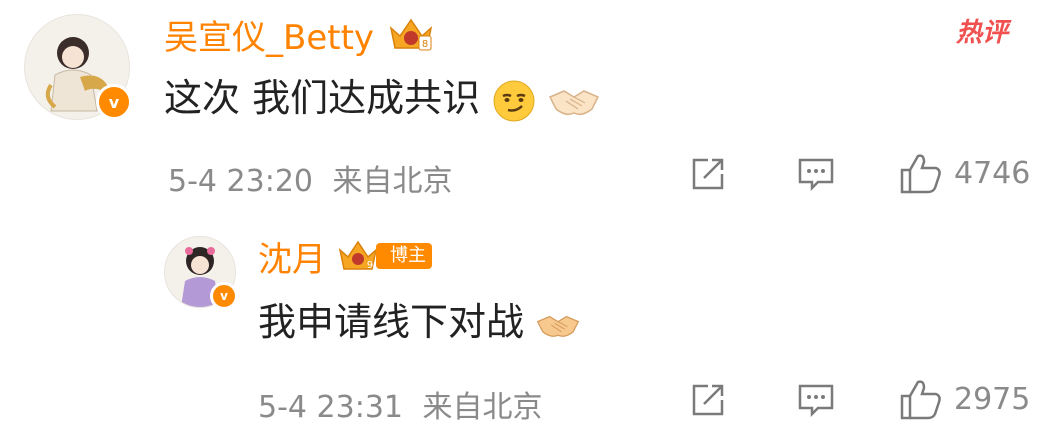 The height and width of the screenshot is (444, 1062). What do you see at coordinates (292, 256) in the screenshot?
I see `comment-author: 沈月` at bounding box center [292, 256].